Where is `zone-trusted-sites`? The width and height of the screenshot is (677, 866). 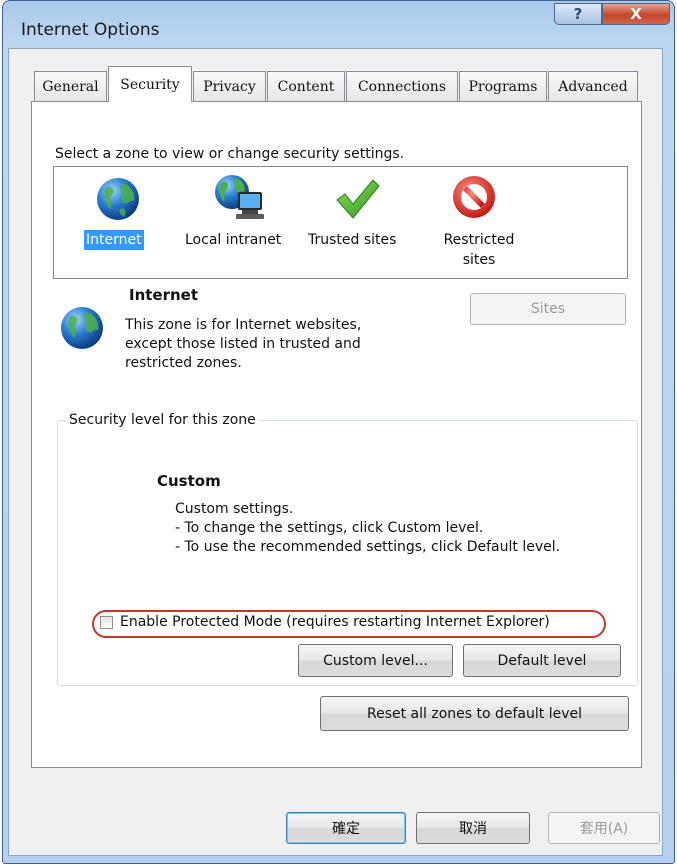 zone-trusted-sites is located at coordinates (358, 200).